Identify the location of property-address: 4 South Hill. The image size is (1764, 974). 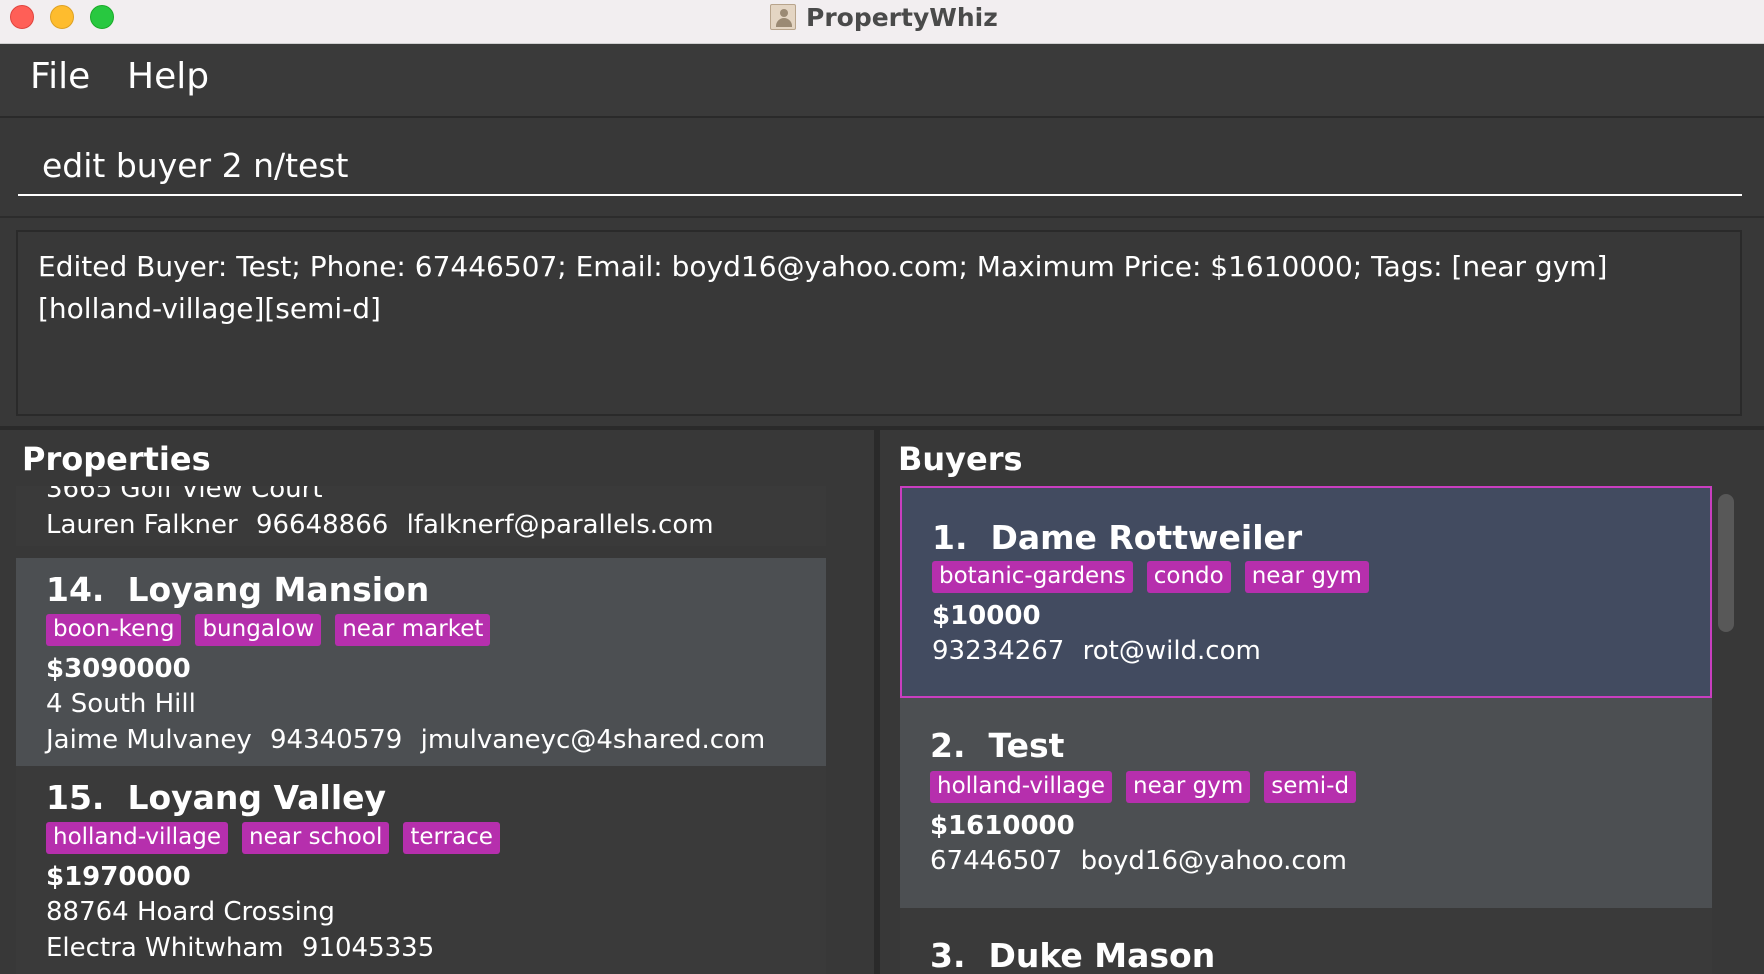
(121, 704).